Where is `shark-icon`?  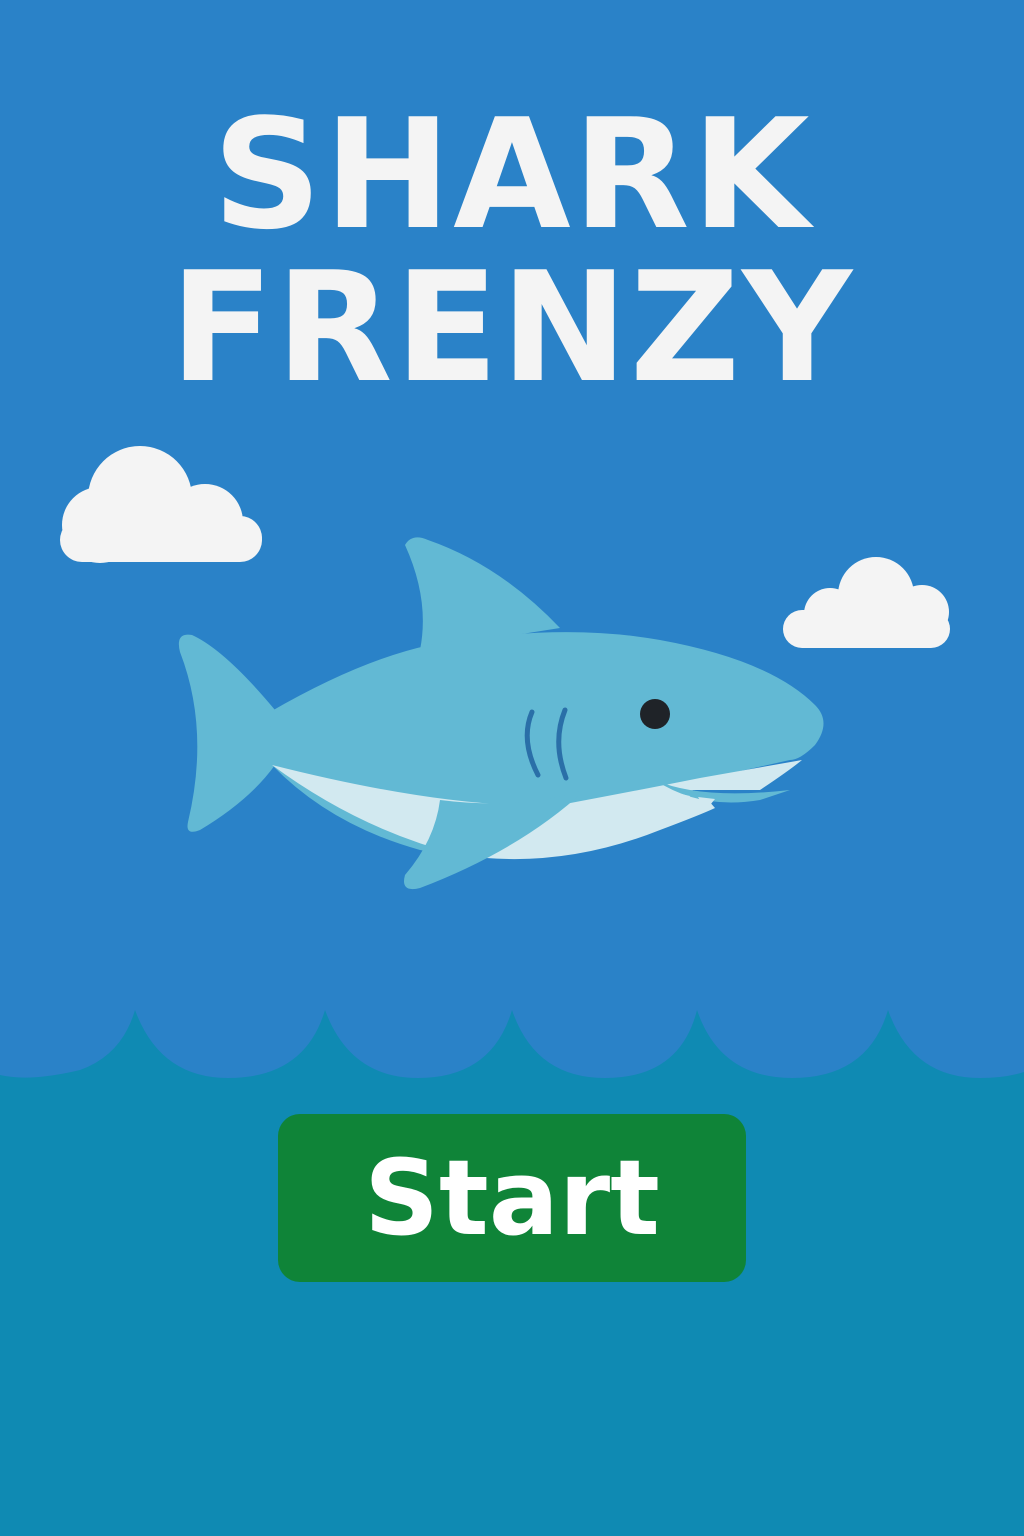
shark-icon is located at coordinates (501, 713).